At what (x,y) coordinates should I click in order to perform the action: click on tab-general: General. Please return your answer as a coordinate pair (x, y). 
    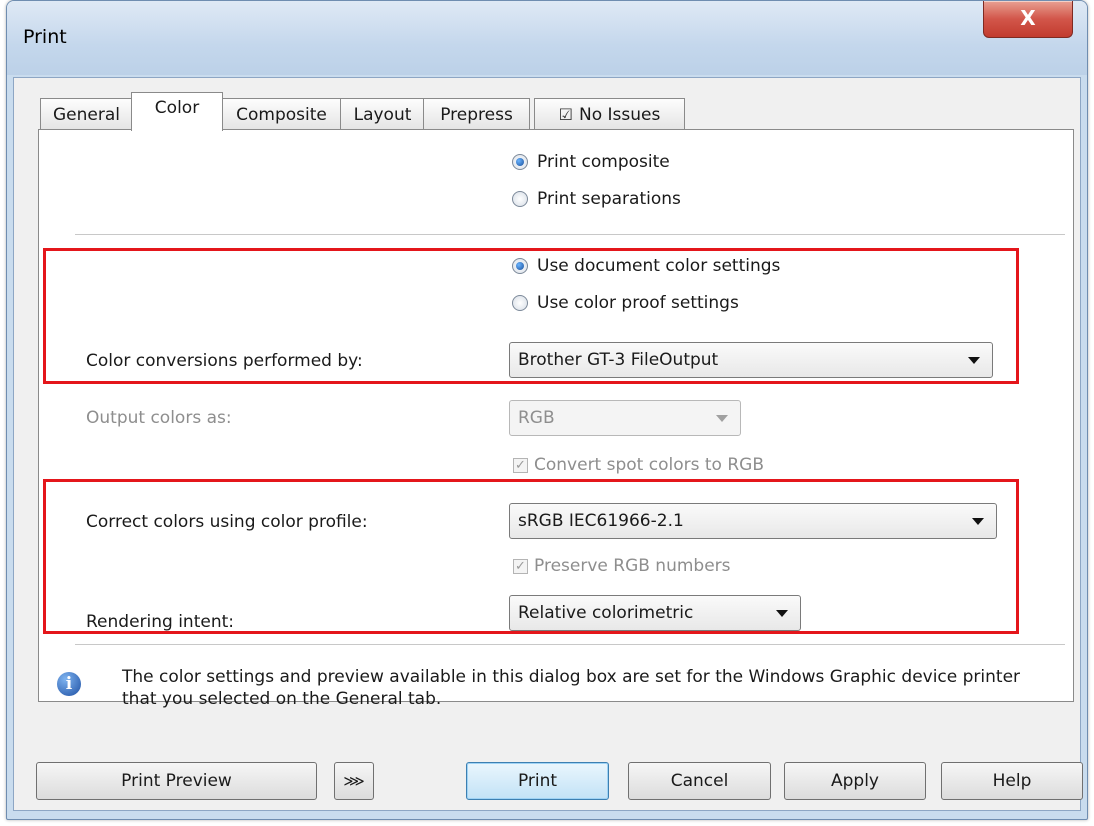
    Looking at the image, I should click on (86, 114).